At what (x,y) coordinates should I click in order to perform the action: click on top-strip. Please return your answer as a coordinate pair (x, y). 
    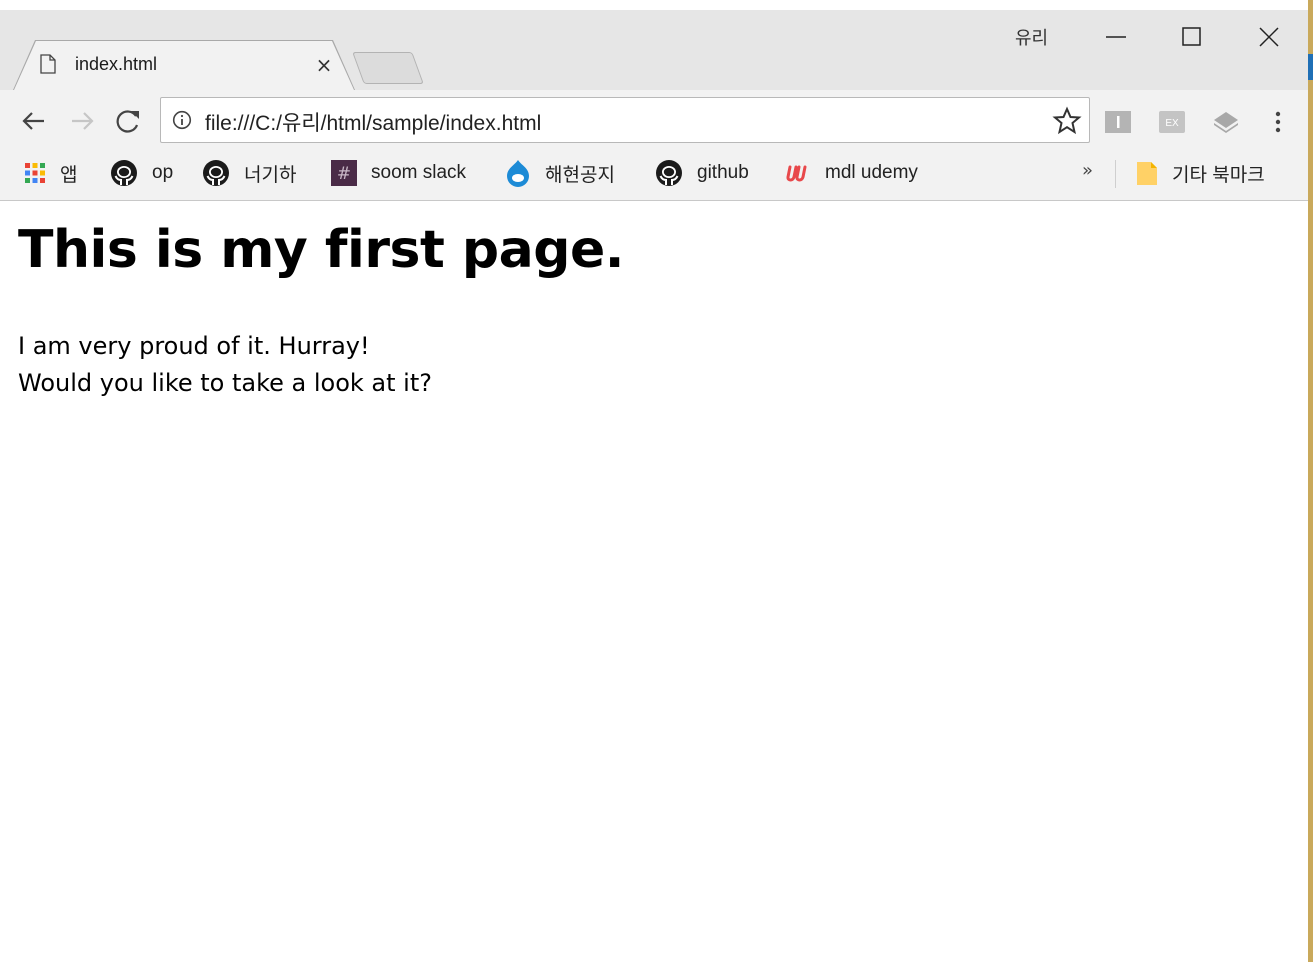
    Looking at the image, I should click on (654, 5).